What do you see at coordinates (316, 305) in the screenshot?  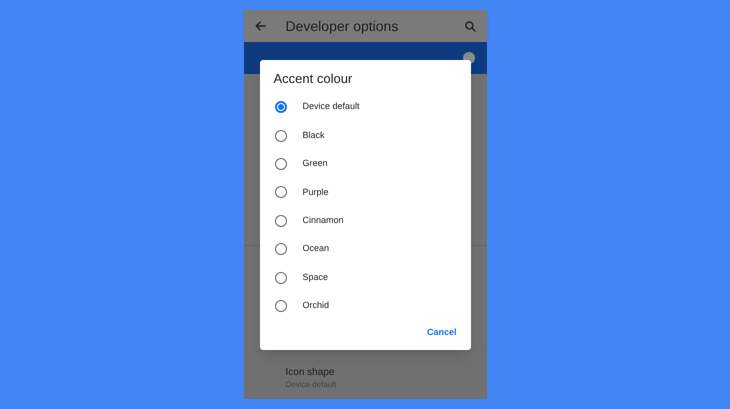 I see `option-label: Orchid` at bounding box center [316, 305].